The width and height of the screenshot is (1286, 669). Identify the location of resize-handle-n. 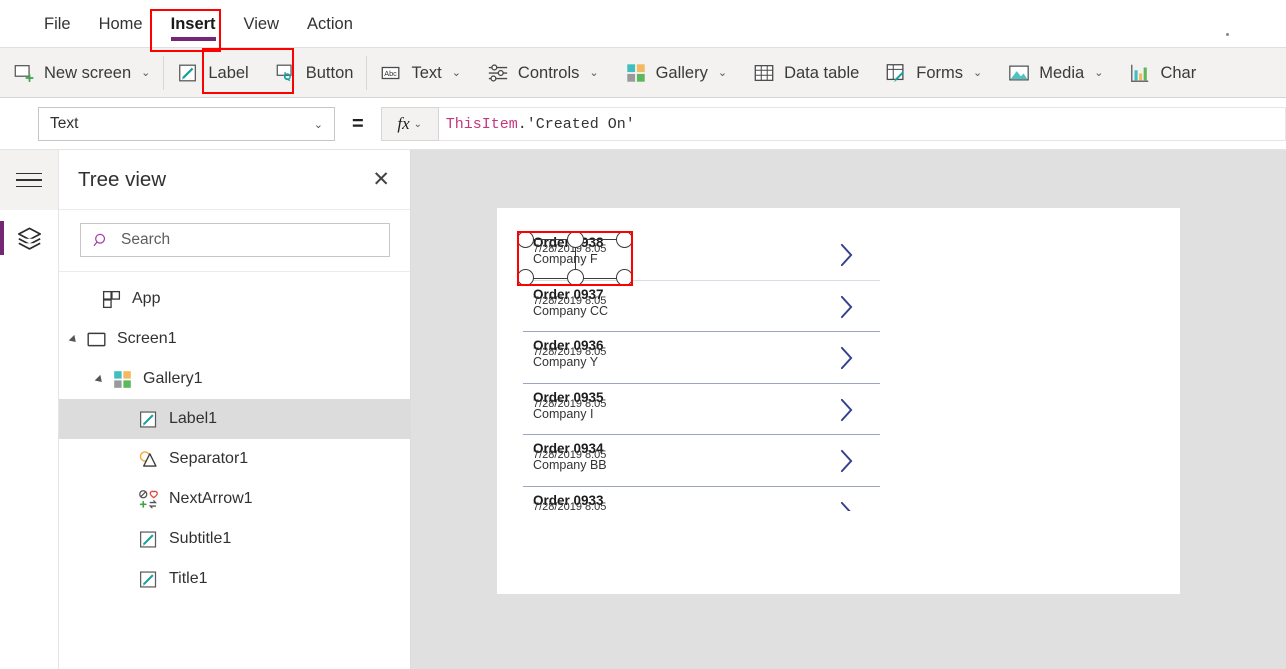
(575, 239).